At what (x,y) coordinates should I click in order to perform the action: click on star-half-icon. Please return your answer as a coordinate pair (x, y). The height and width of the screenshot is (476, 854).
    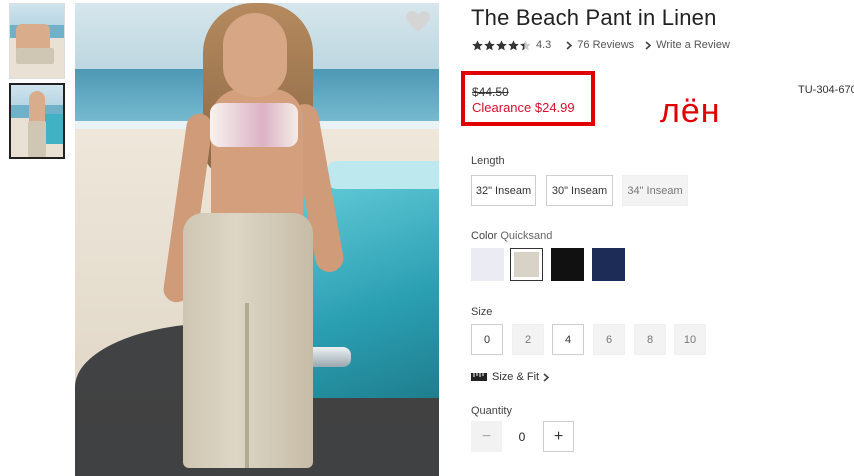
    Looking at the image, I should click on (525, 44).